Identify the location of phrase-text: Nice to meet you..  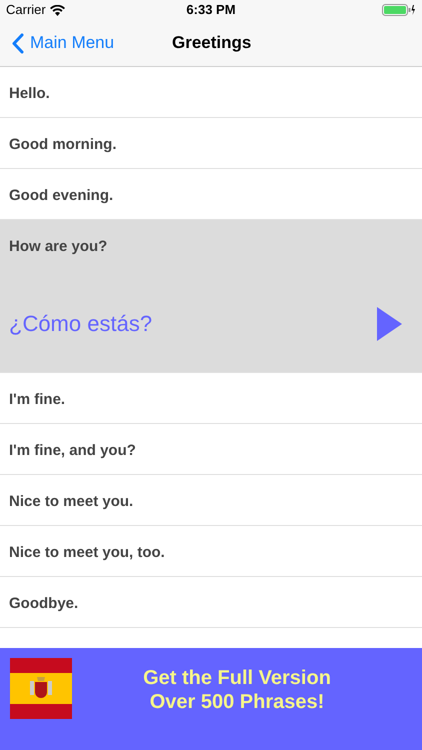
(71, 502).